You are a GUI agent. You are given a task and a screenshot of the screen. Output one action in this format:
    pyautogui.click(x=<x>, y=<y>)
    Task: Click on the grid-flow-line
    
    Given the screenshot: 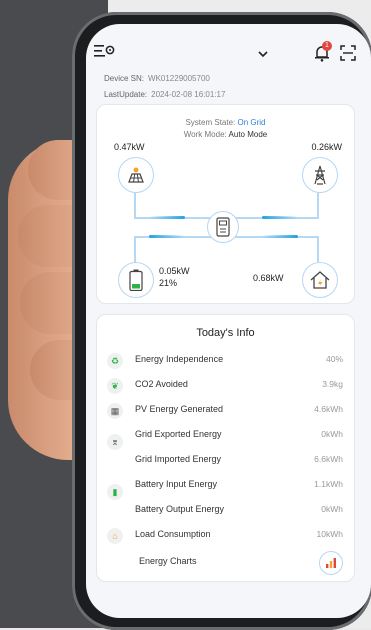 What is the action you would take?
    pyautogui.click(x=318, y=205)
    